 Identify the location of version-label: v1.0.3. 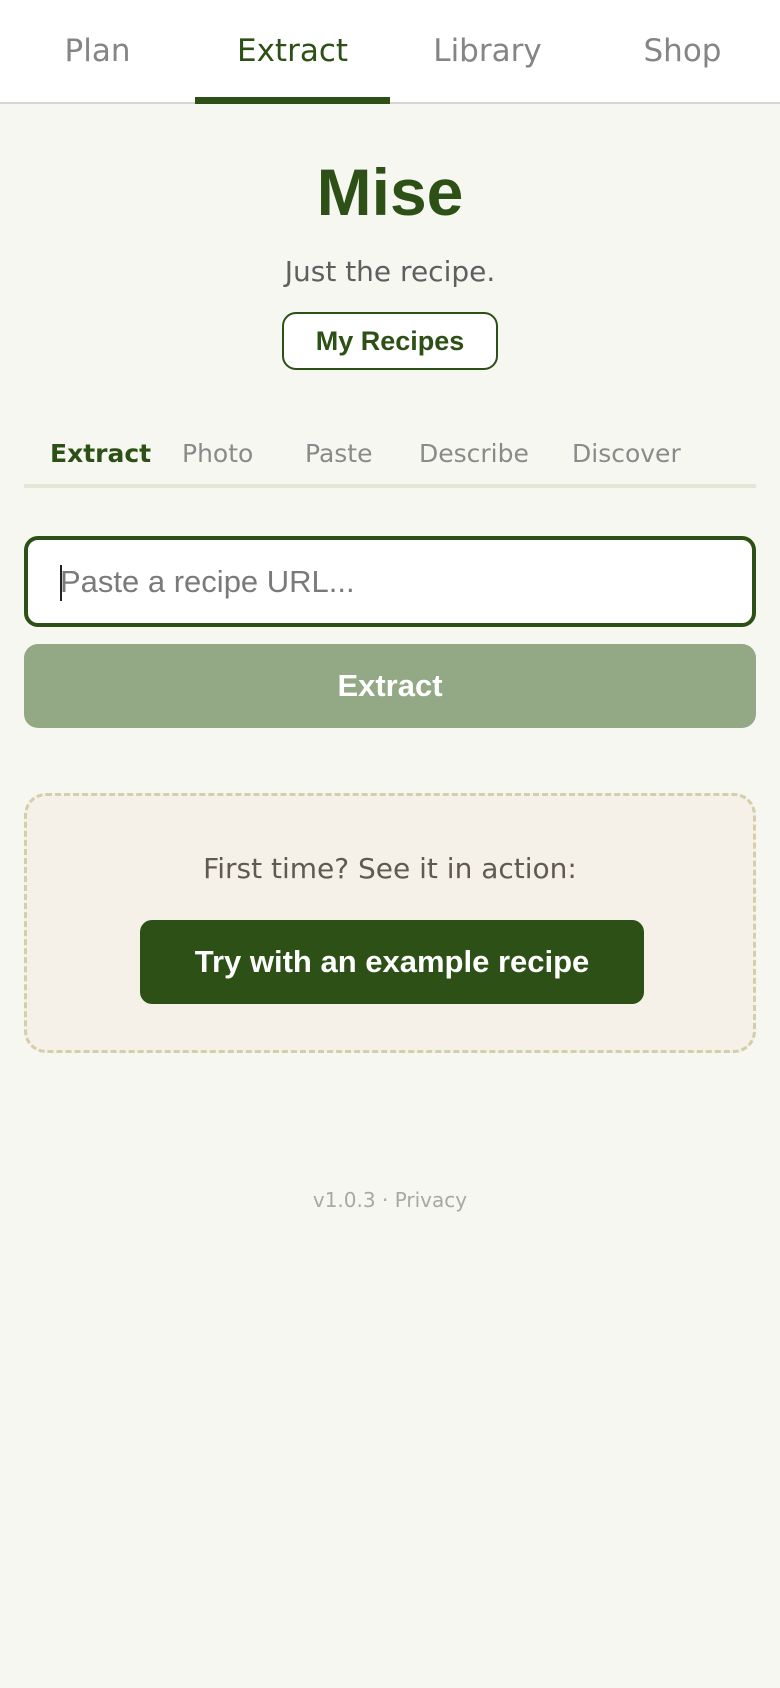
(344, 1200).